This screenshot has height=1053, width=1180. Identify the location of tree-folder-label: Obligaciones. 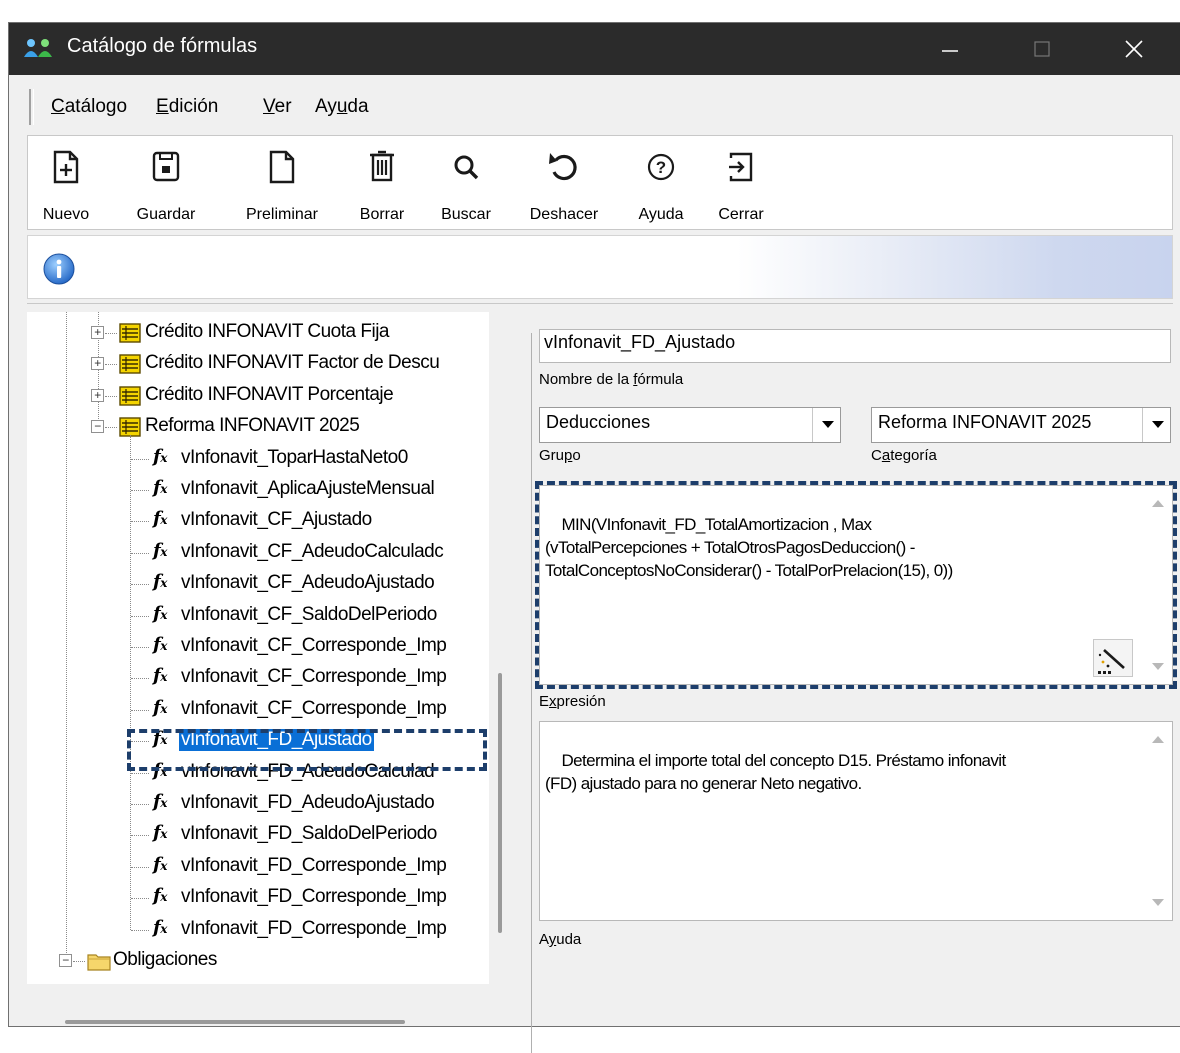
(165, 959).